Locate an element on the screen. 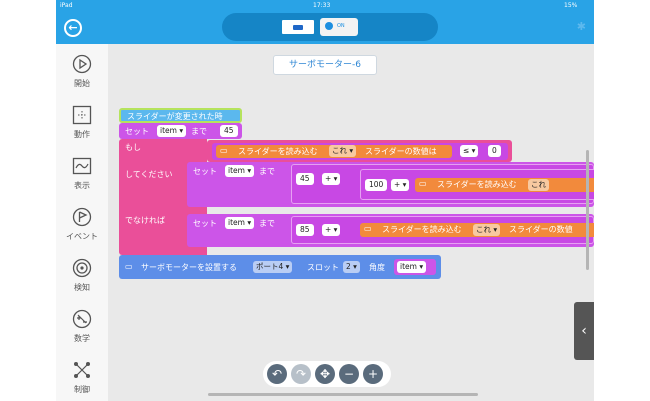 The image size is (650, 401). pan-button: ✥ is located at coordinates (325, 374).